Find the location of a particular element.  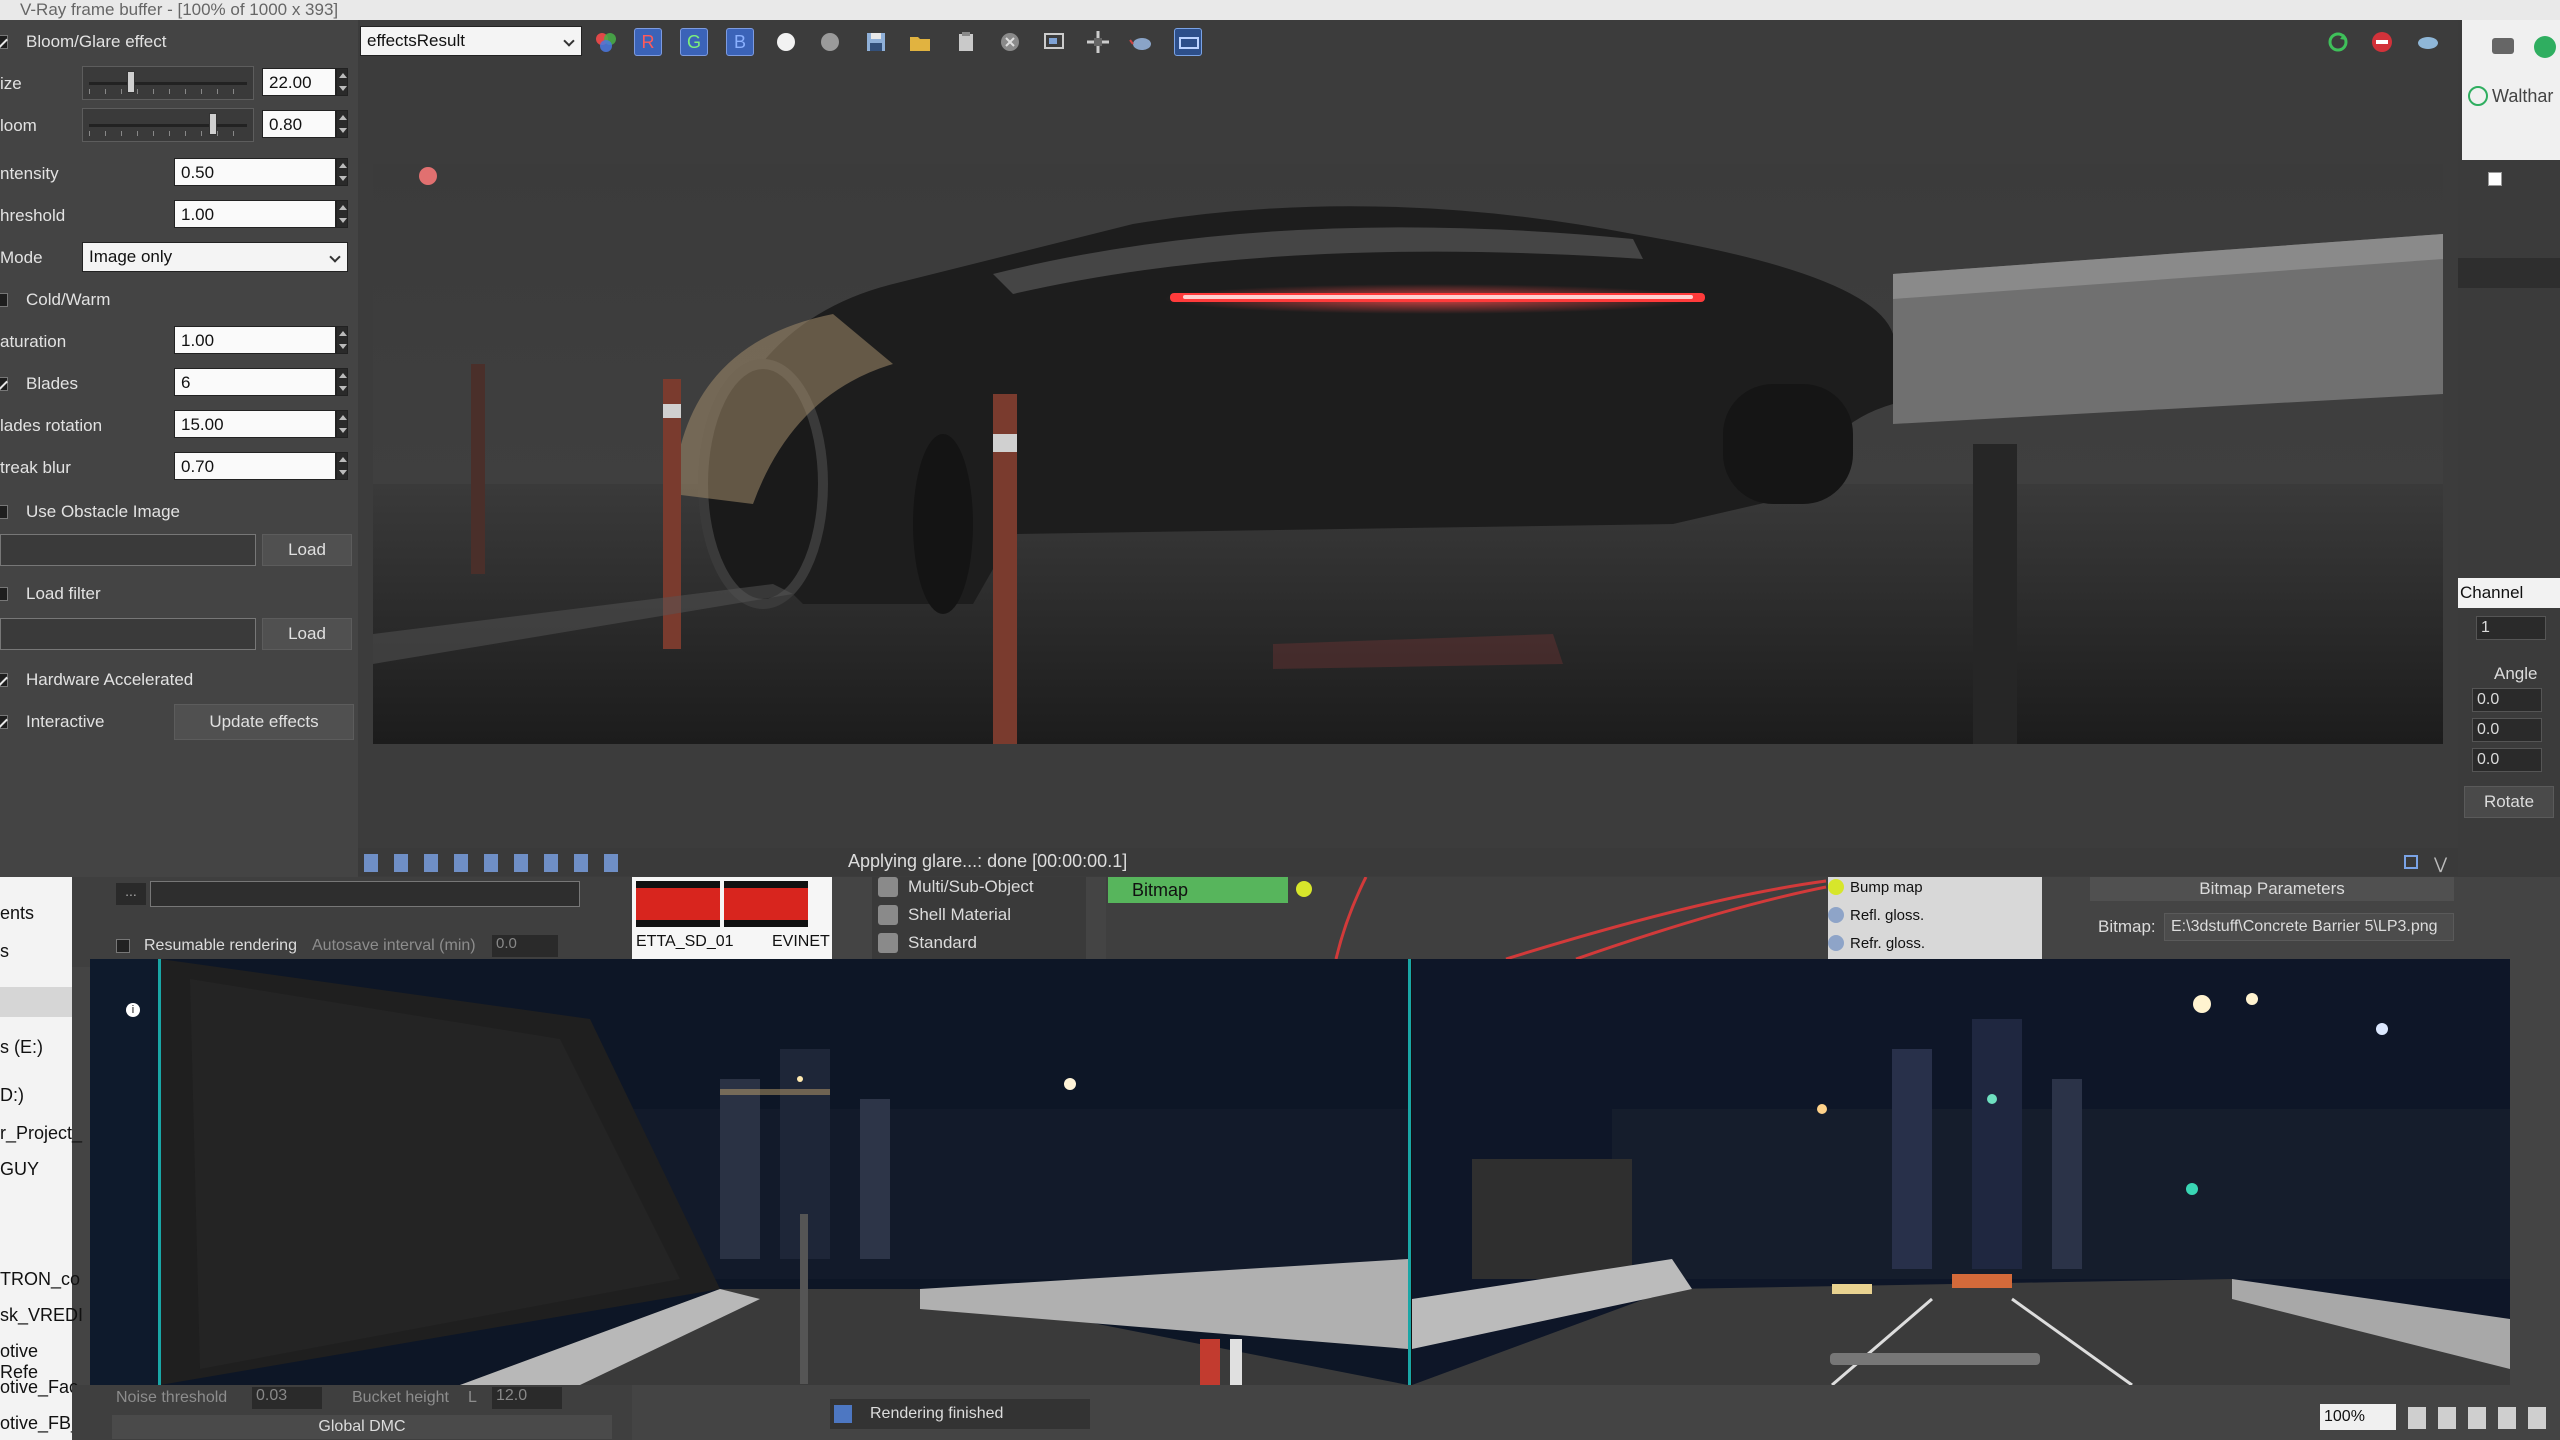

refresh-icon is located at coordinates (2338, 42).